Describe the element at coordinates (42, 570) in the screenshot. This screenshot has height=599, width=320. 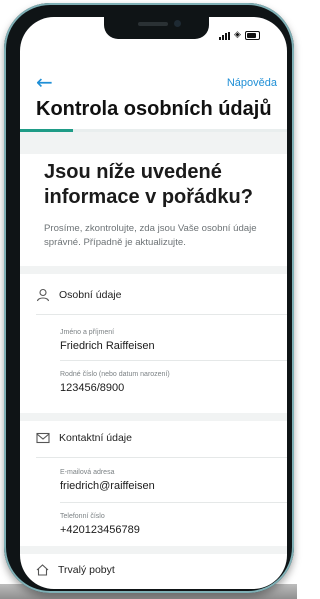
I see `home-icon` at that location.